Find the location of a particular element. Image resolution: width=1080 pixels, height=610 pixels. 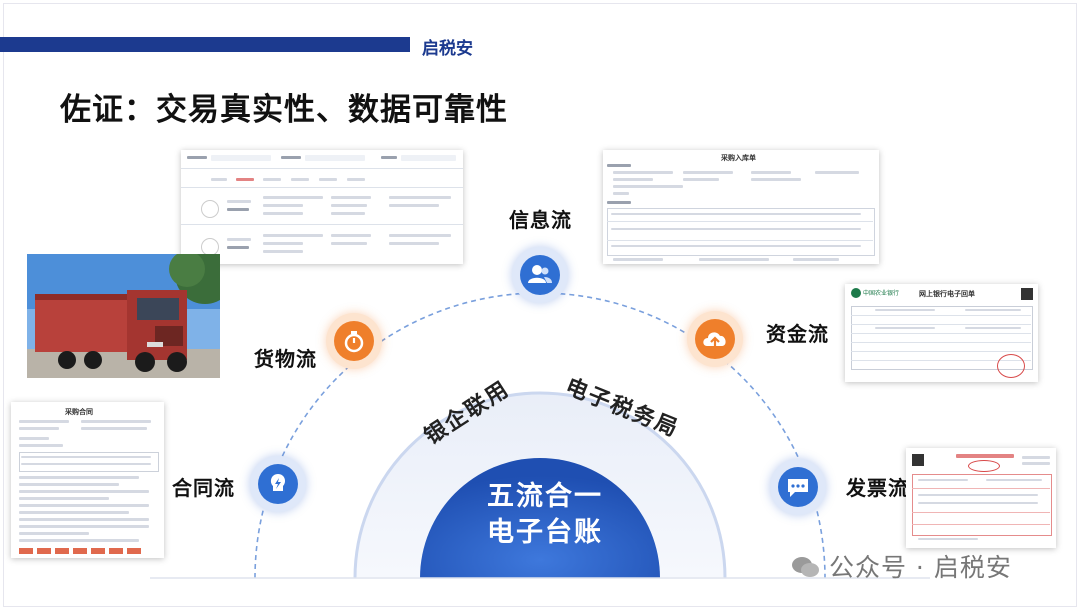

center-title-line1: 五流合一 is located at coordinates (545, 496).